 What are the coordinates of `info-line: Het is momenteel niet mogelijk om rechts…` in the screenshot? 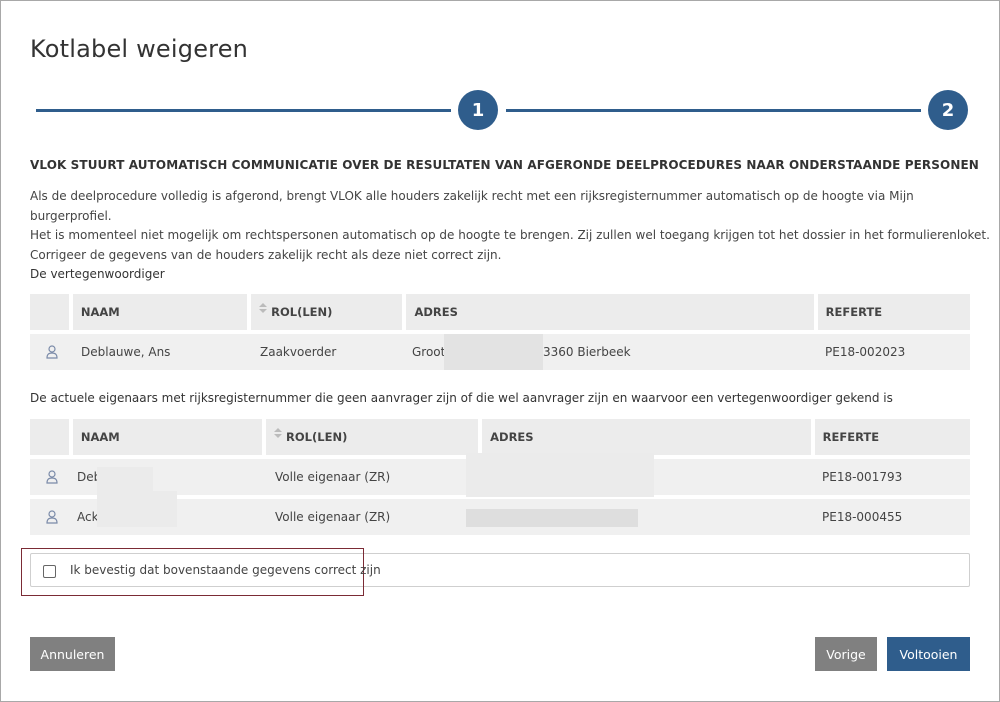 It's located at (510, 235).